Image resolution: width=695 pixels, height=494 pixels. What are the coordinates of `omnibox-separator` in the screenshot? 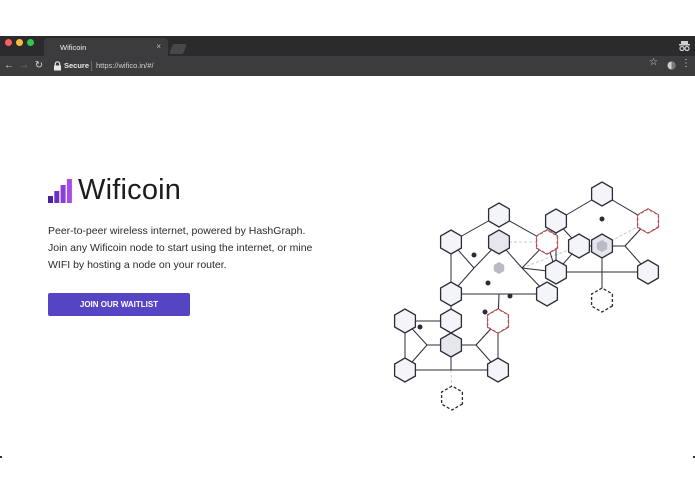 It's located at (91, 66).